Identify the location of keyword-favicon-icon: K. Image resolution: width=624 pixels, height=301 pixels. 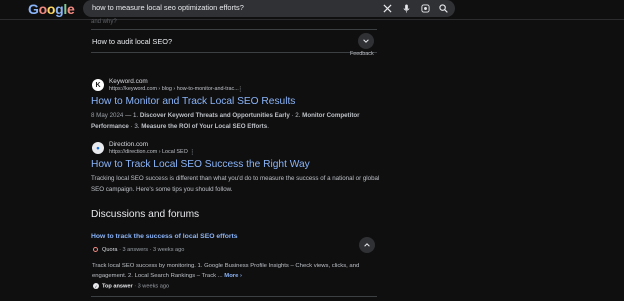
(98, 85).